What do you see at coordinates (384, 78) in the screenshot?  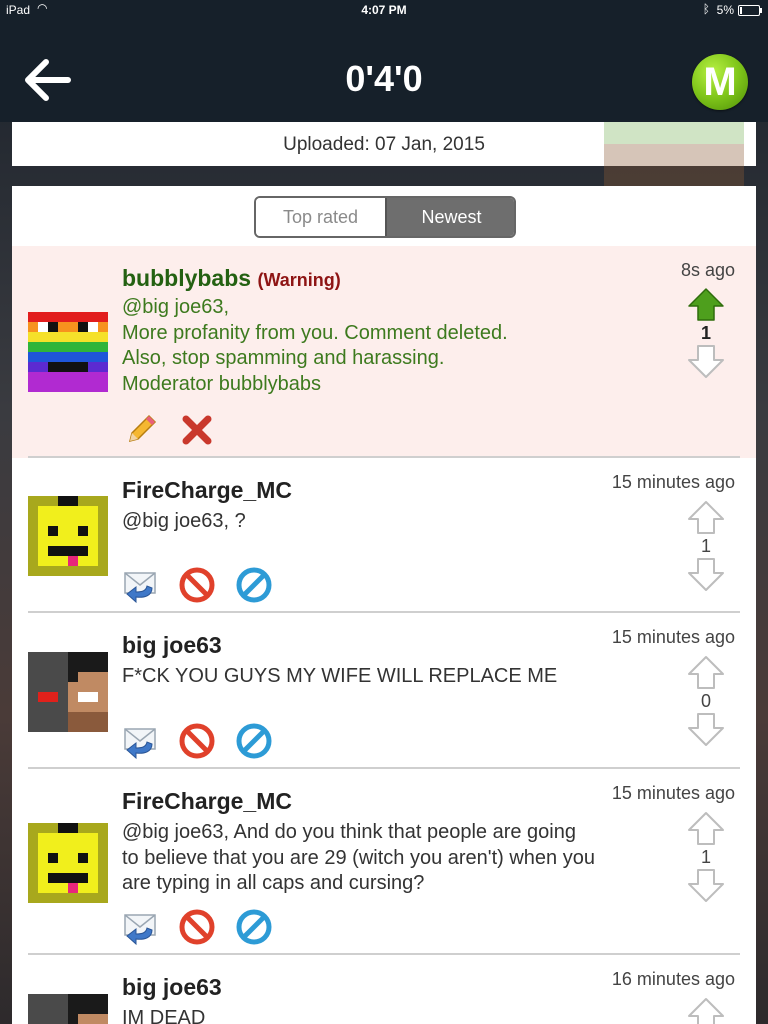 I see `page-title: 0'4'0` at bounding box center [384, 78].